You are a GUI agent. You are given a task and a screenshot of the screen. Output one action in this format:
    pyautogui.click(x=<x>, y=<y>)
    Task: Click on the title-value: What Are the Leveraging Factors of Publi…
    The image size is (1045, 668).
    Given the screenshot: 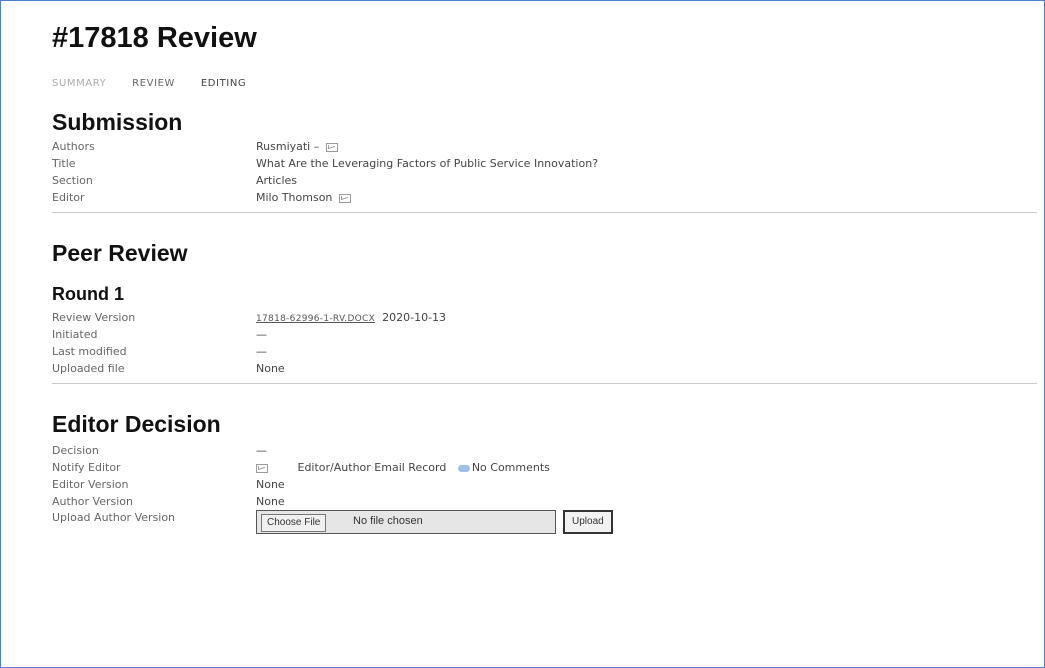 What is the action you would take?
    pyautogui.click(x=427, y=163)
    